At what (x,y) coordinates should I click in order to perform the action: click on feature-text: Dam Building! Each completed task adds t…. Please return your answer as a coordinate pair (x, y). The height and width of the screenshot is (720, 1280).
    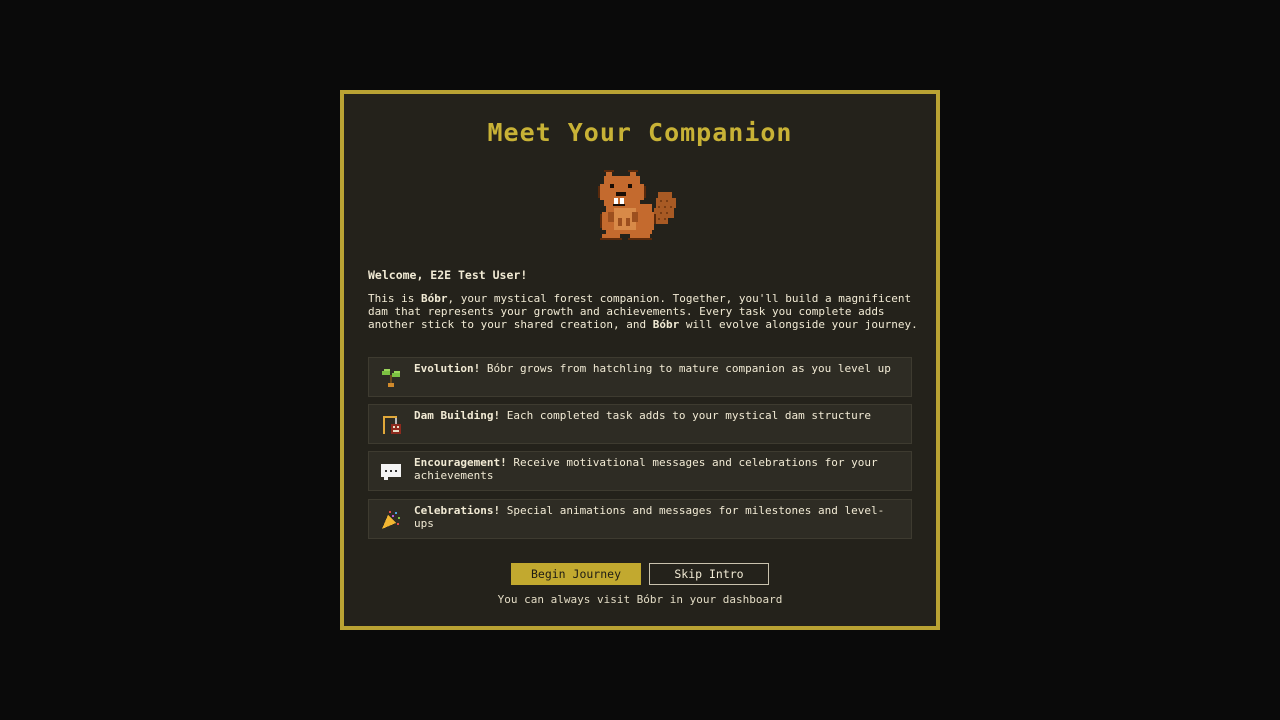
    Looking at the image, I should click on (658, 416).